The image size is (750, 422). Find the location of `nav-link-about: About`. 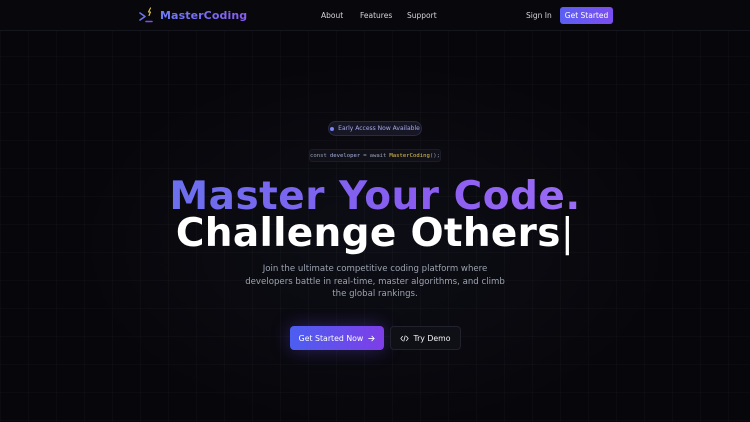

nav-link-about: About is located at coordinates (332, 15).